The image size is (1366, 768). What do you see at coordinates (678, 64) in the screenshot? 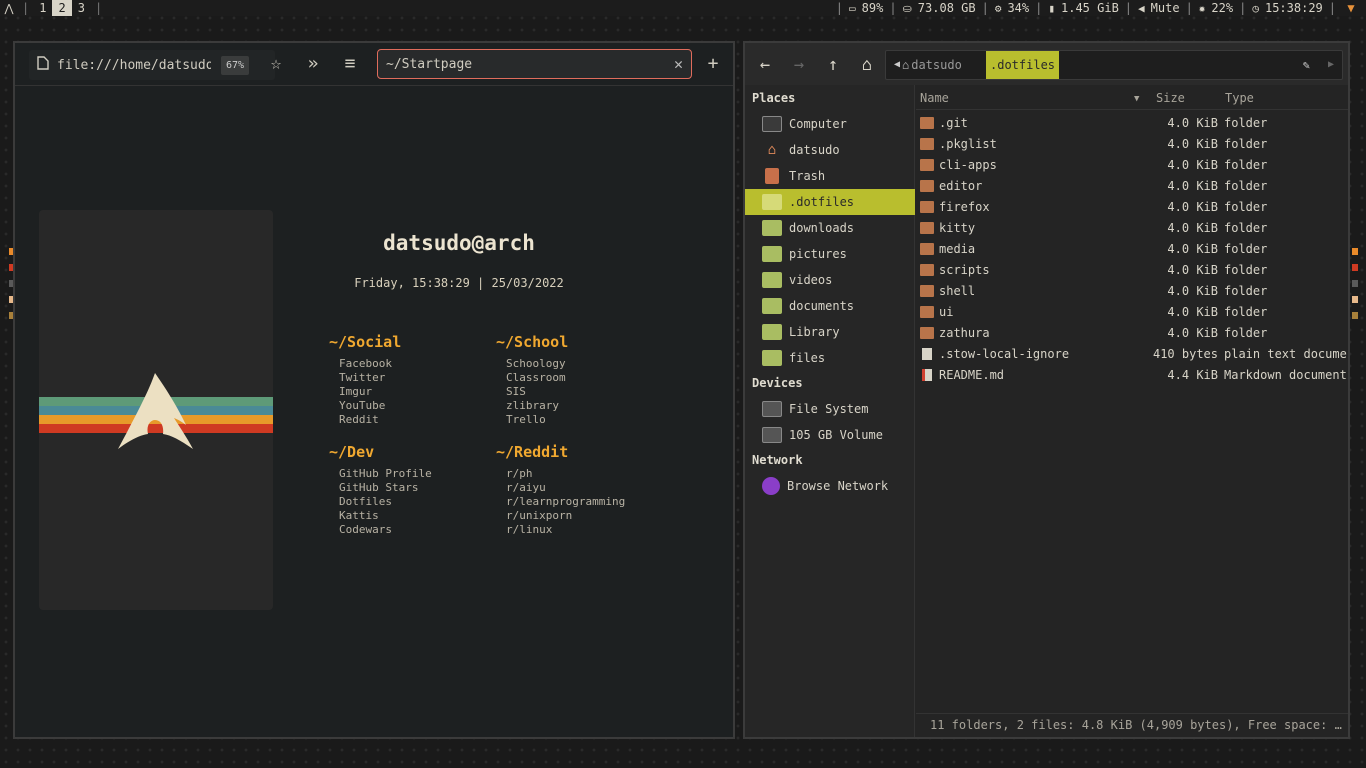
I see `clear-search-icon: ✕` at bounding box center [678, 64].